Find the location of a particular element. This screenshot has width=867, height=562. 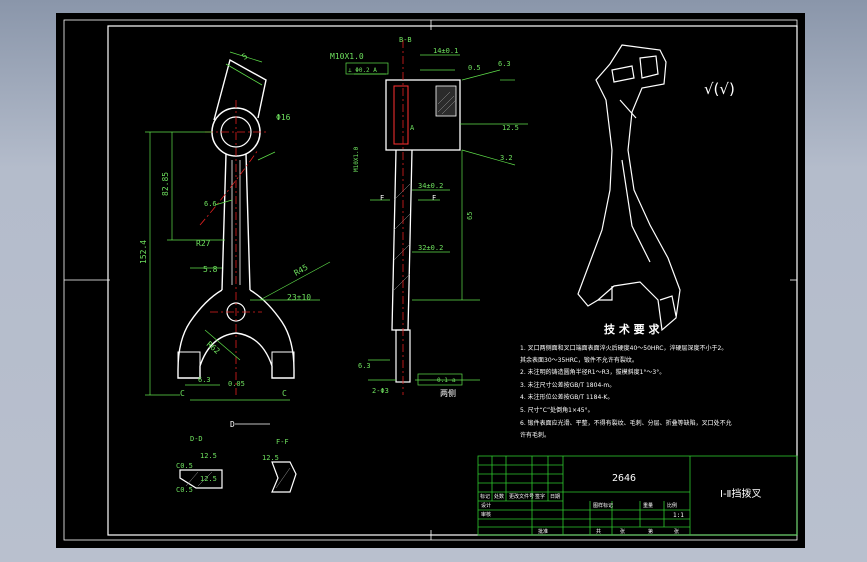

dd-dim-2: C0.5 is located at coordinates (184, 490).